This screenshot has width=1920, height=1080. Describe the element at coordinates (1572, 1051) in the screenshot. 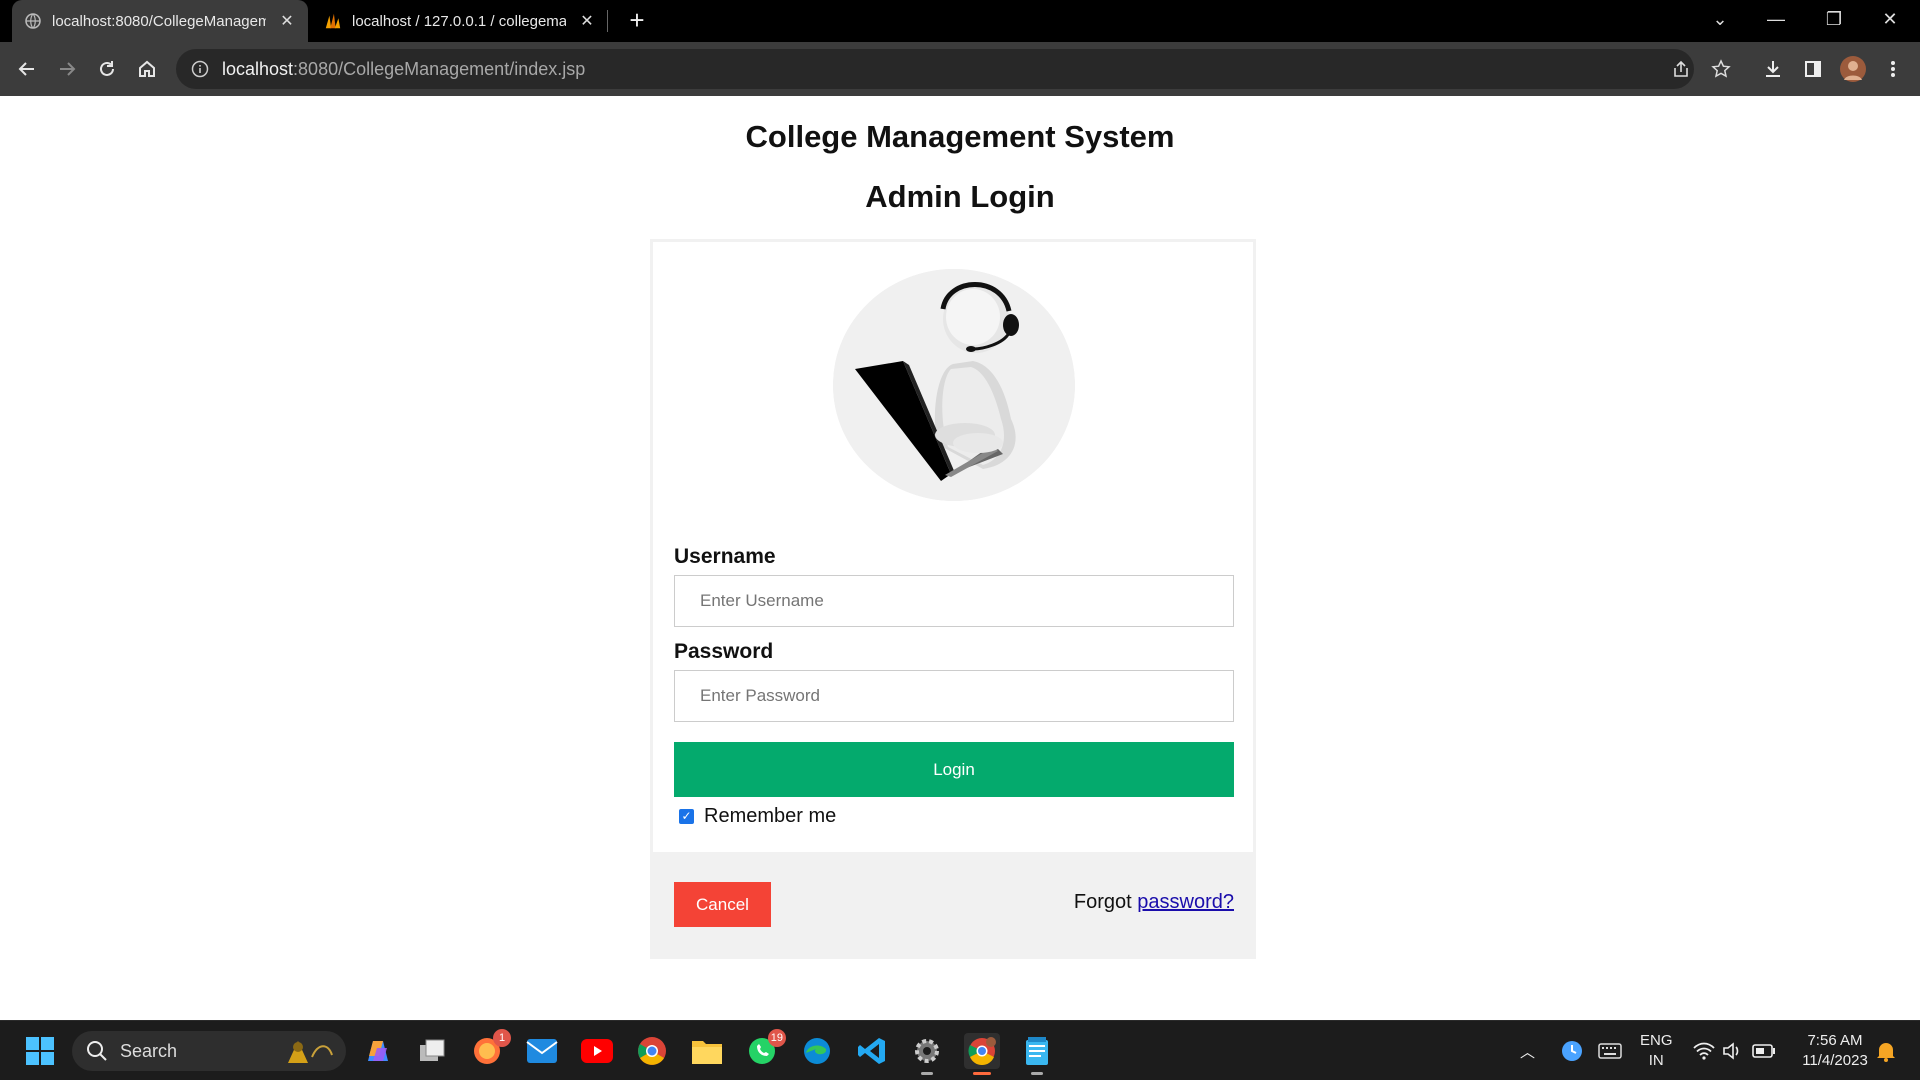

I see `clock-app-icon` at that location.